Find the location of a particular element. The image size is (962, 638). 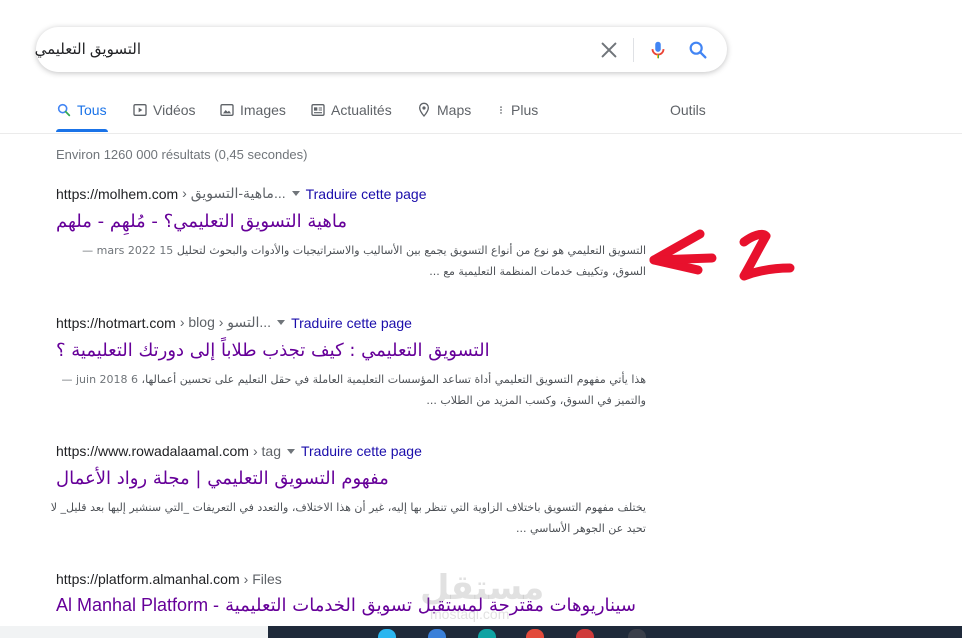

page-bottom-strip is located at coordinates (134, 632).